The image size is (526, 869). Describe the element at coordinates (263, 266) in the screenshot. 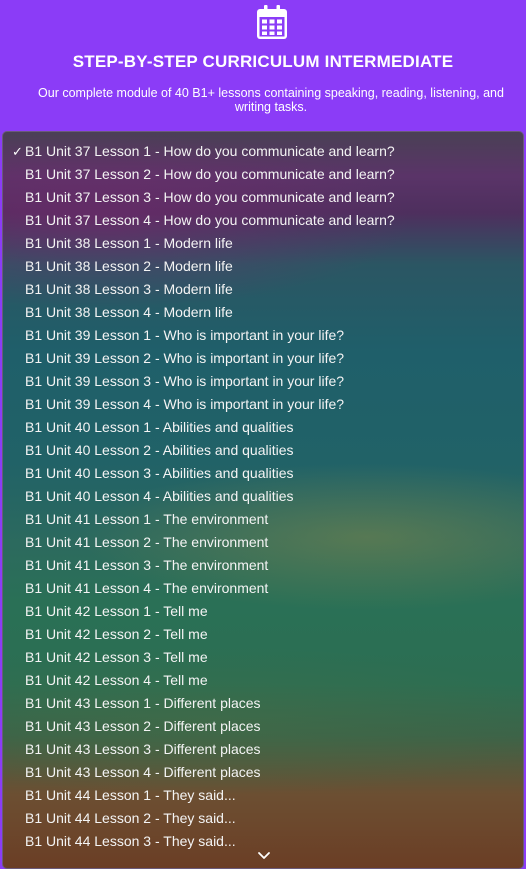

I see `lesson-option: B1 Unit 38 Lesson 2 - Modern life` at that location.